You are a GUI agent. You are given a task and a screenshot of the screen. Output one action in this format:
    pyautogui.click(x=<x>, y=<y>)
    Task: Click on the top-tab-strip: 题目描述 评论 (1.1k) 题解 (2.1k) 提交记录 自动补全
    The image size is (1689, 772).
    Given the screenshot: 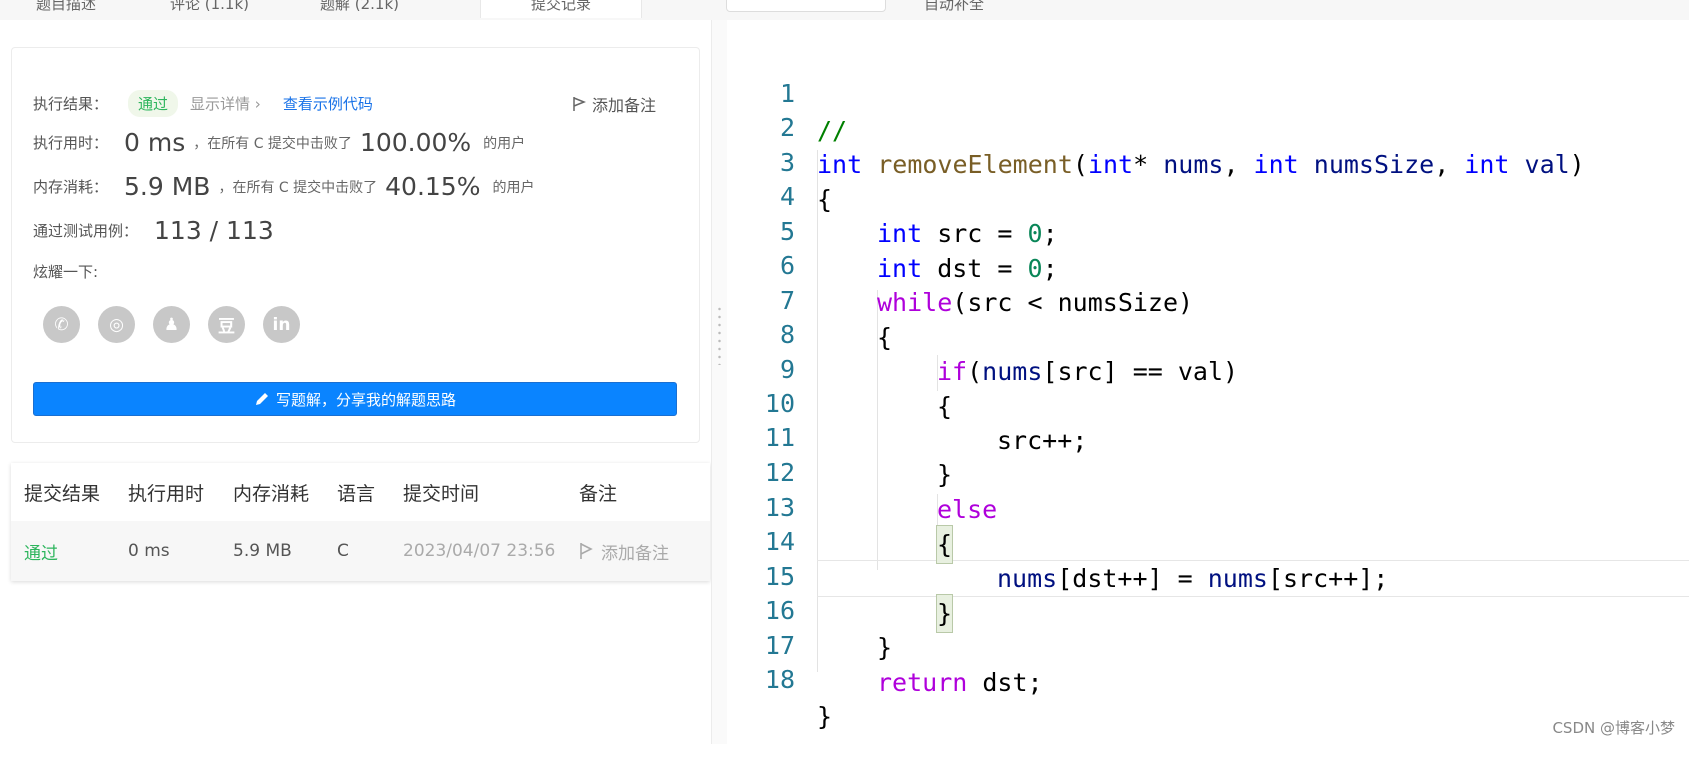 What is the action you would take?
    pyautogui.click(x=844, y=10)
    